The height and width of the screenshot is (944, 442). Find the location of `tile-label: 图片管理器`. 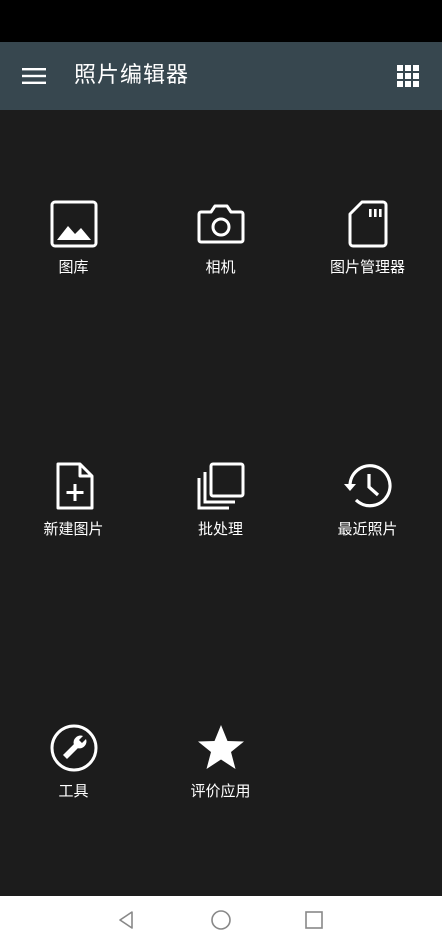

tile-label: 图片管理器 is located at coordinates (367, 267).